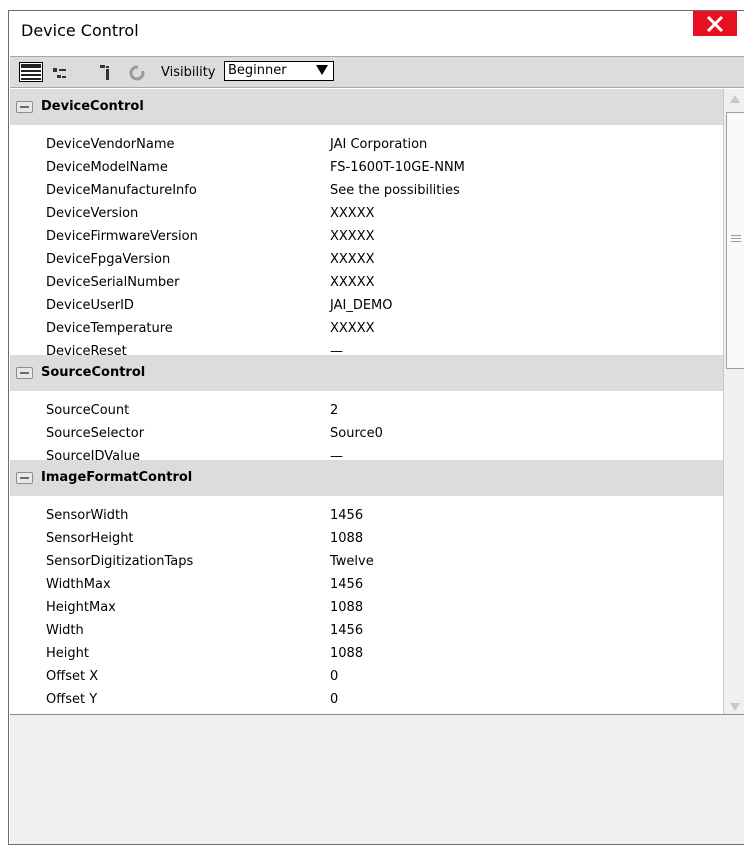  I want to click on feature-name: HeightMax, so click(81, 607).